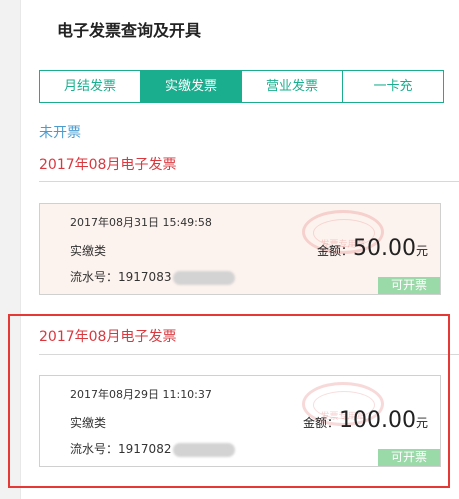 The width and height of the screenshot is (459, 499). I want to click on invoice-serial: 流水号：1917083, so click(153, 276).